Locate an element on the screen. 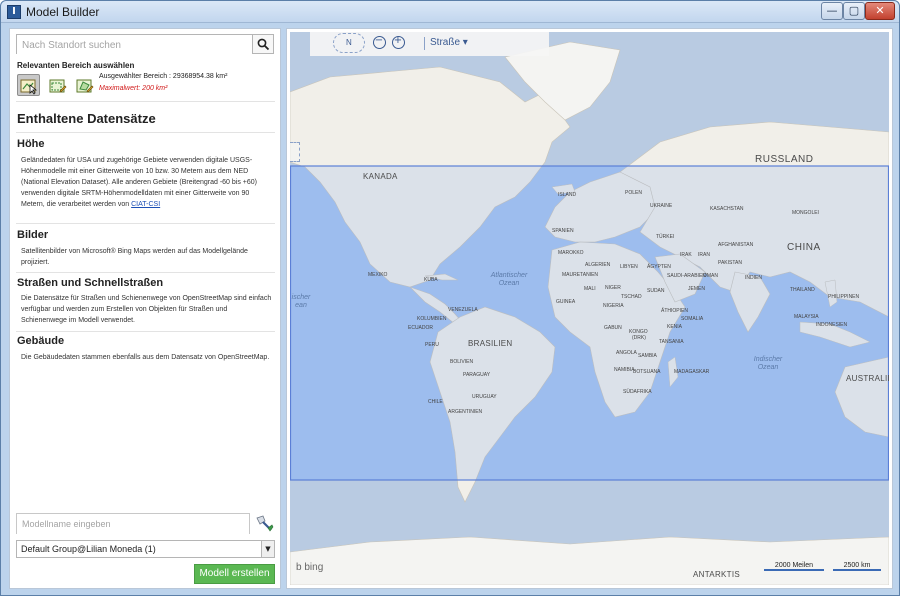  zoom-in-button: + is located at coordinates (398, 42).